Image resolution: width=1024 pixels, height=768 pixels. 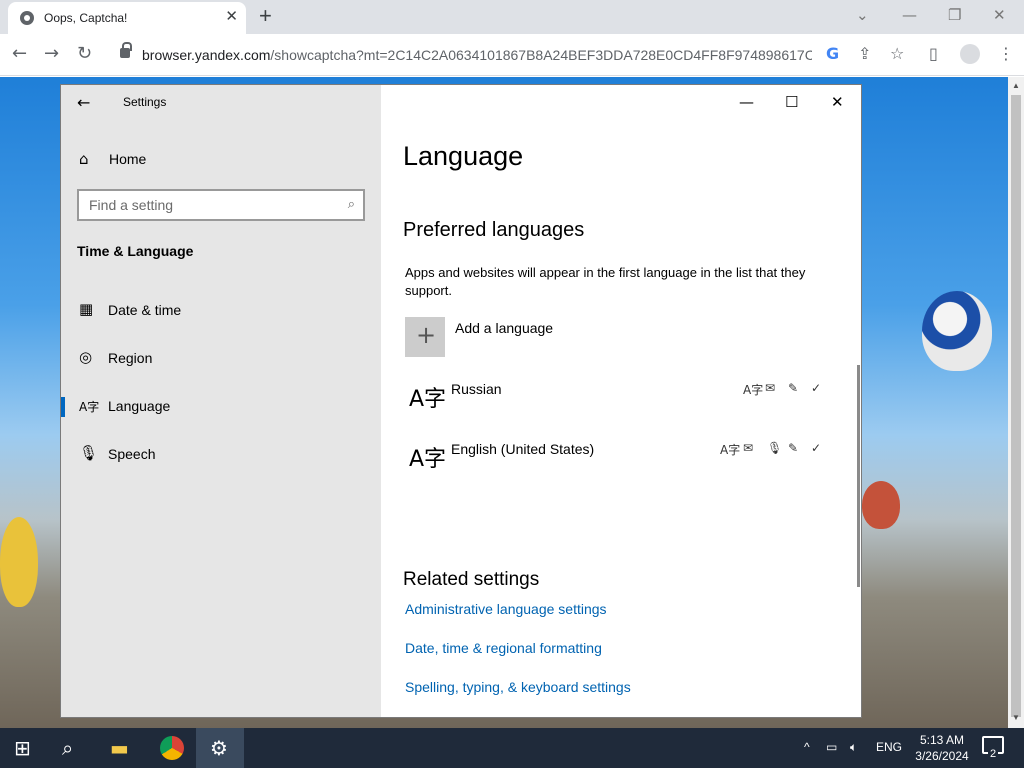 What do you see at coordinates (172, 748) in the screenshot?
I see `chrome-icon` at bounding box center [172, 748].